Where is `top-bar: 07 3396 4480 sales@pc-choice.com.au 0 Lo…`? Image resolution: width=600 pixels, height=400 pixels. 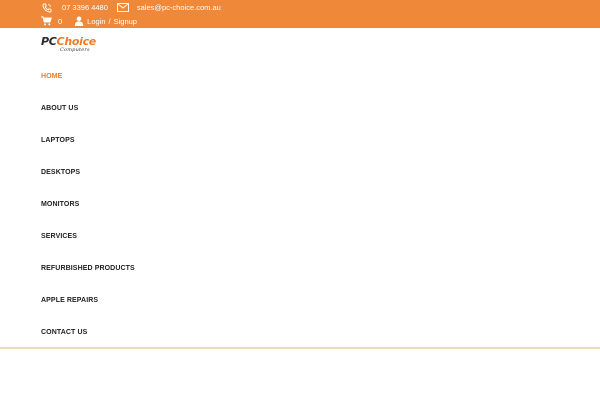 top-bar: 07 3396 4480 sales@pc-choice.com.au 0 Lo… is located at coordinates (300, 14).